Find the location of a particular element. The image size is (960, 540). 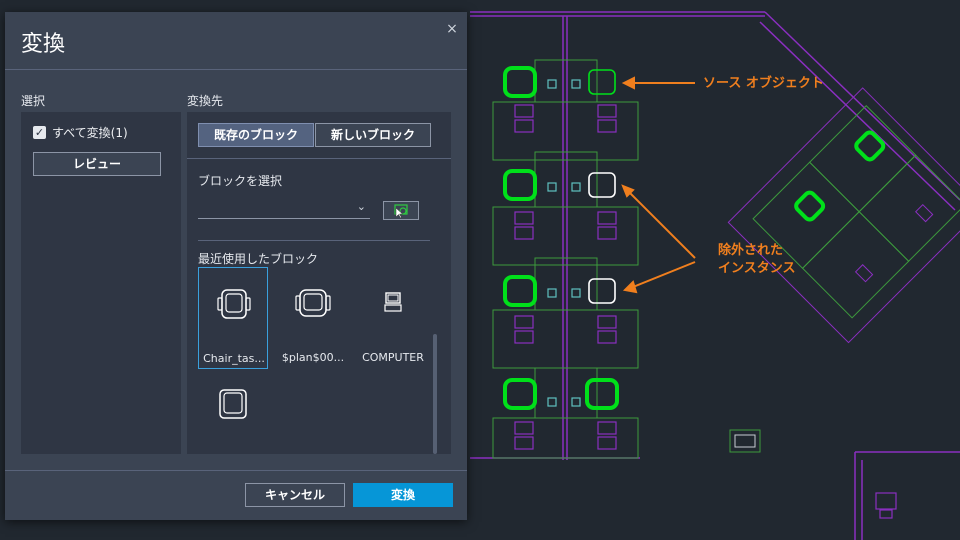

armchair-icon is located at coordinates (233, 404).